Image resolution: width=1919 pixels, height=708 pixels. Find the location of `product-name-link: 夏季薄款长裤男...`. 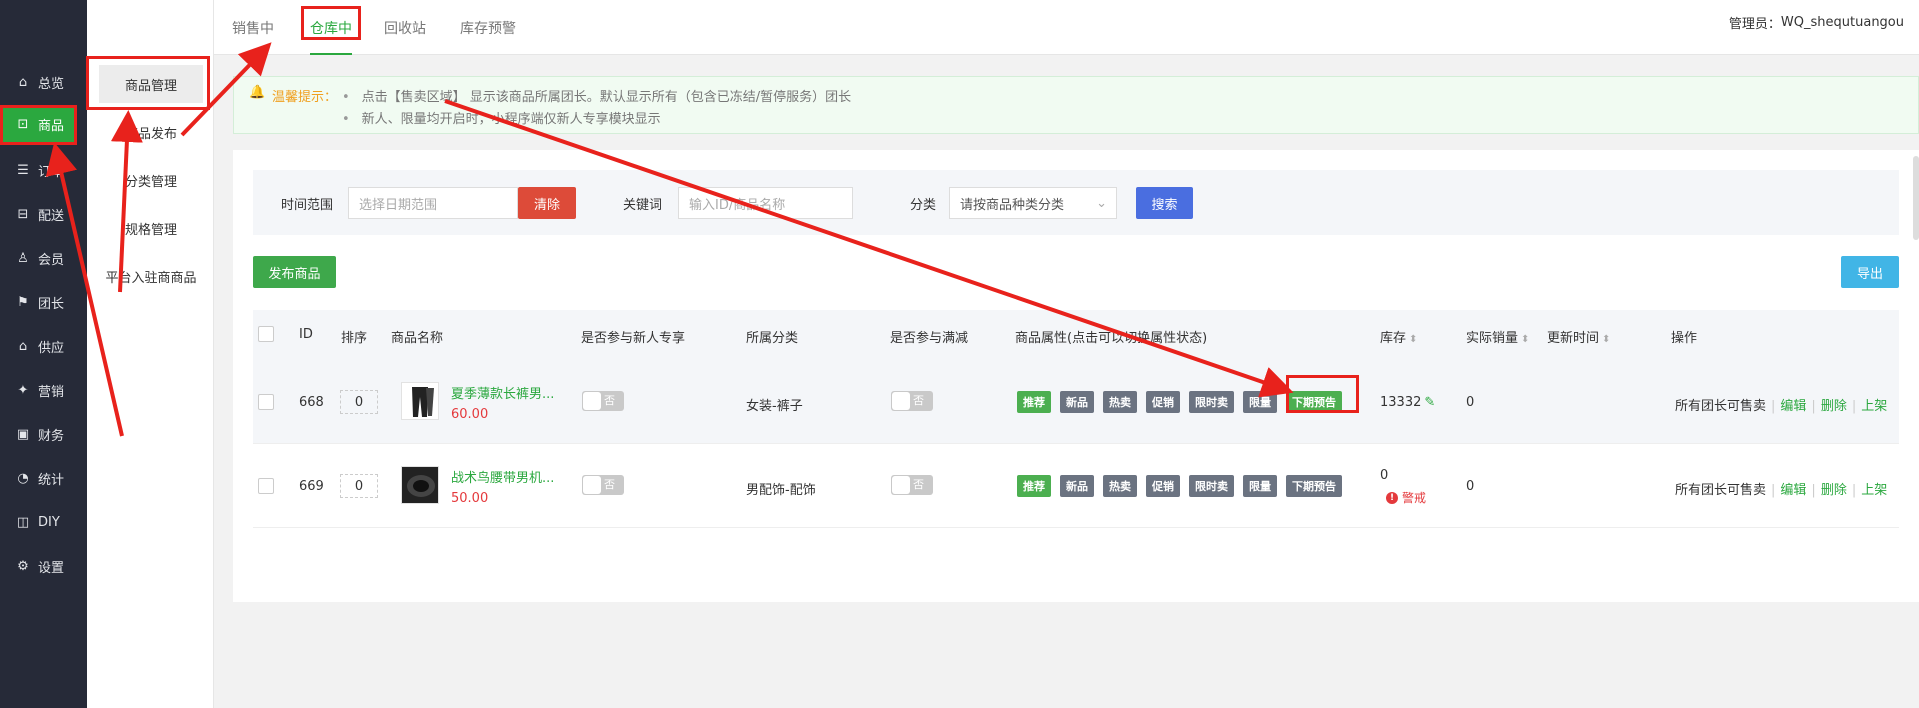

product-name-link: 夏季薄款长裤男... is located at coordinates (505, 392).